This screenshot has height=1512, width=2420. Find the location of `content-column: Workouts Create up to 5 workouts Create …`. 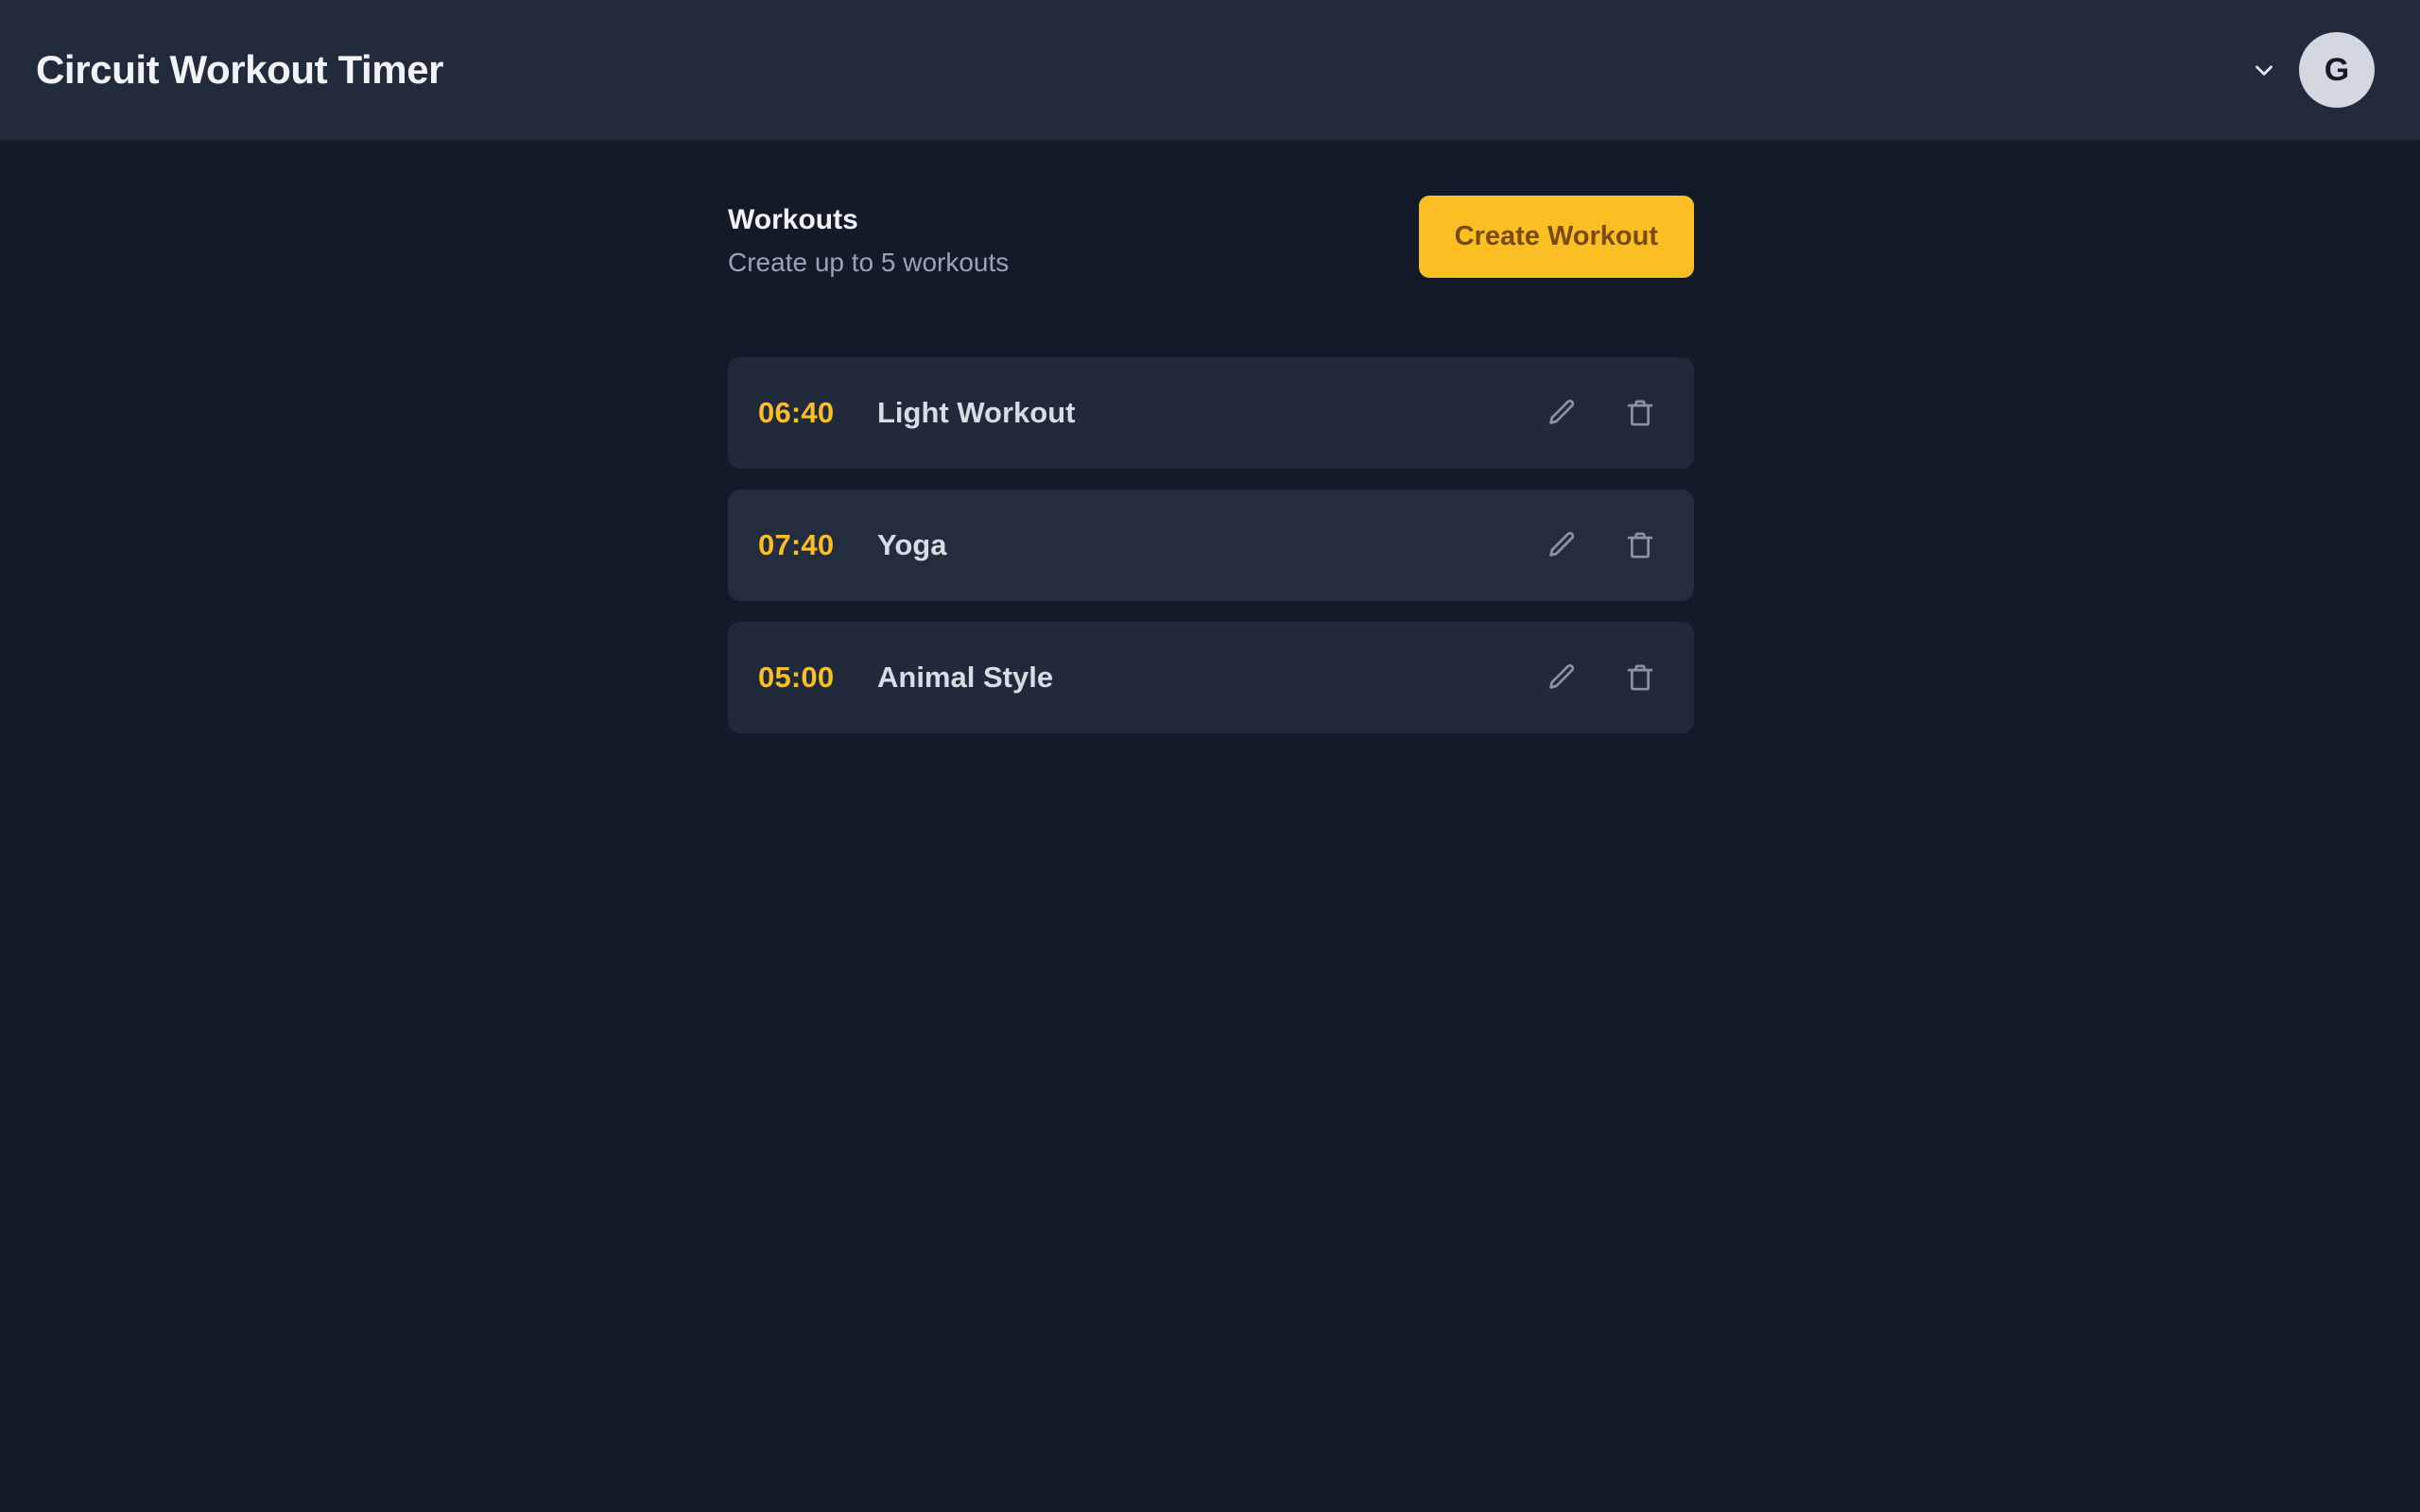

content-column: Workouts Create up to 5 workouts Create … is located at coordinates (1211, 464).